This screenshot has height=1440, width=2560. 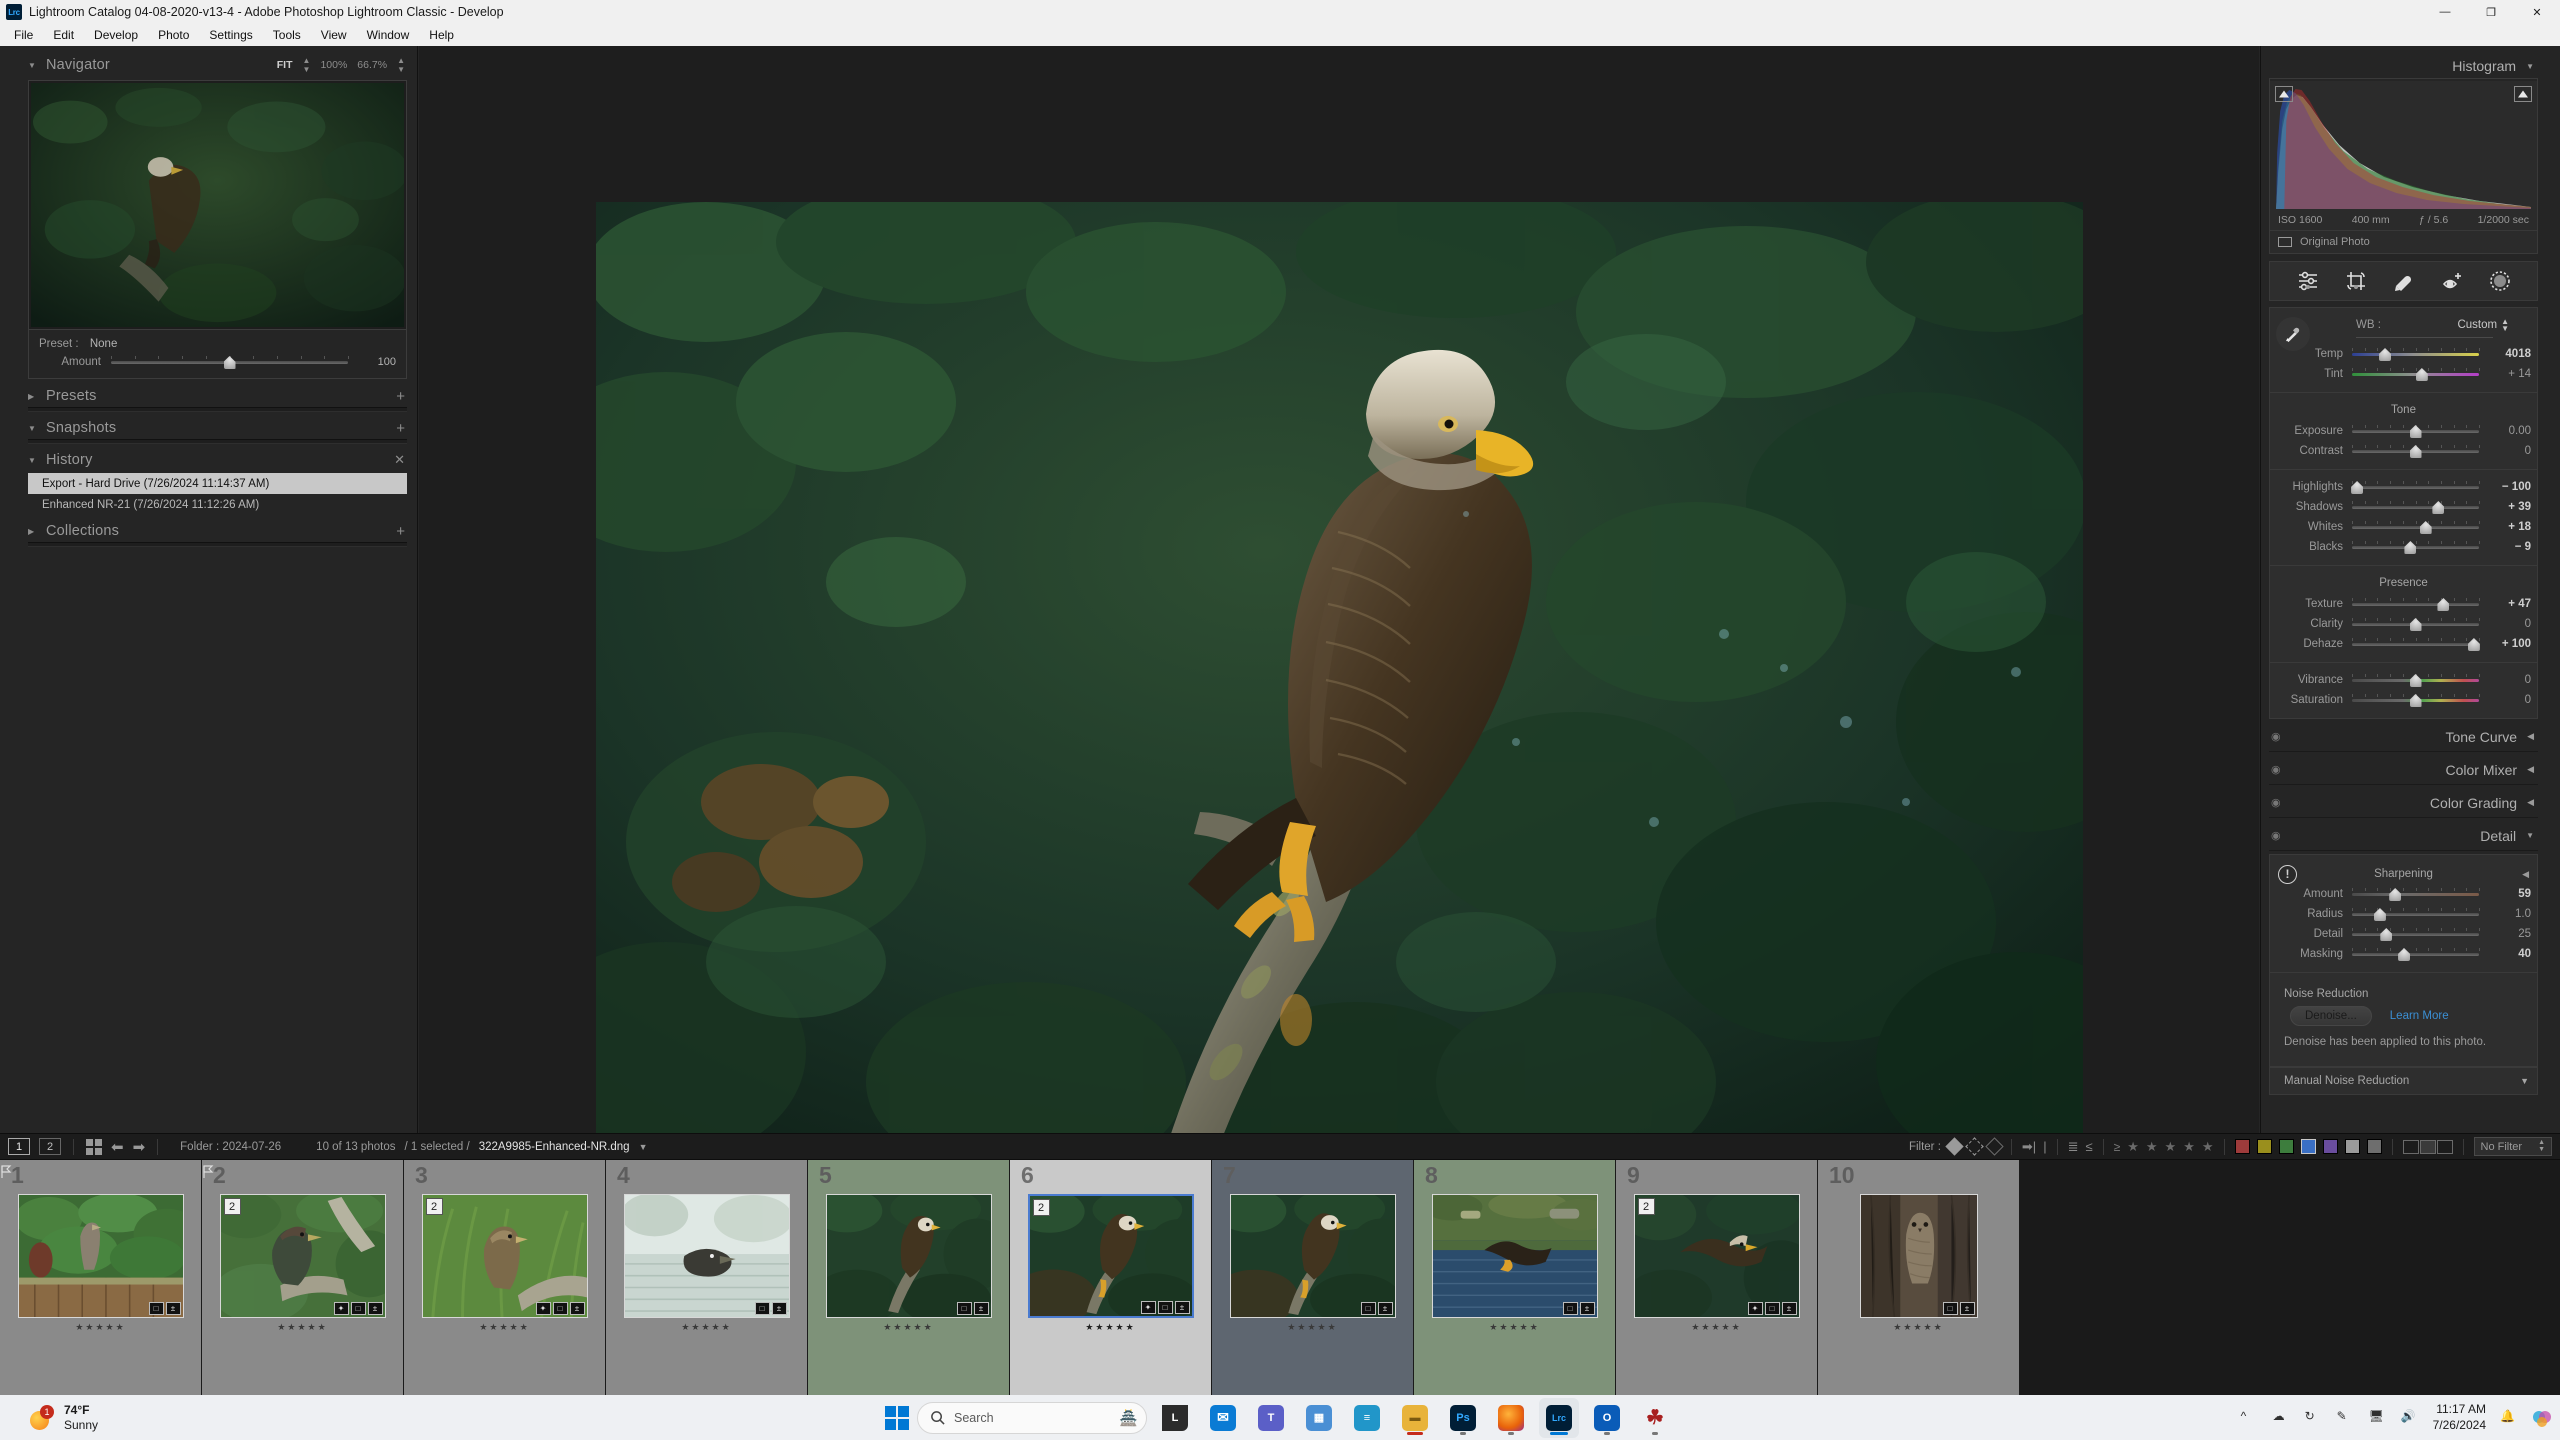 I want to click on slider-sharpen-radius: Radius 1.0, so click(x=2403, y=914).